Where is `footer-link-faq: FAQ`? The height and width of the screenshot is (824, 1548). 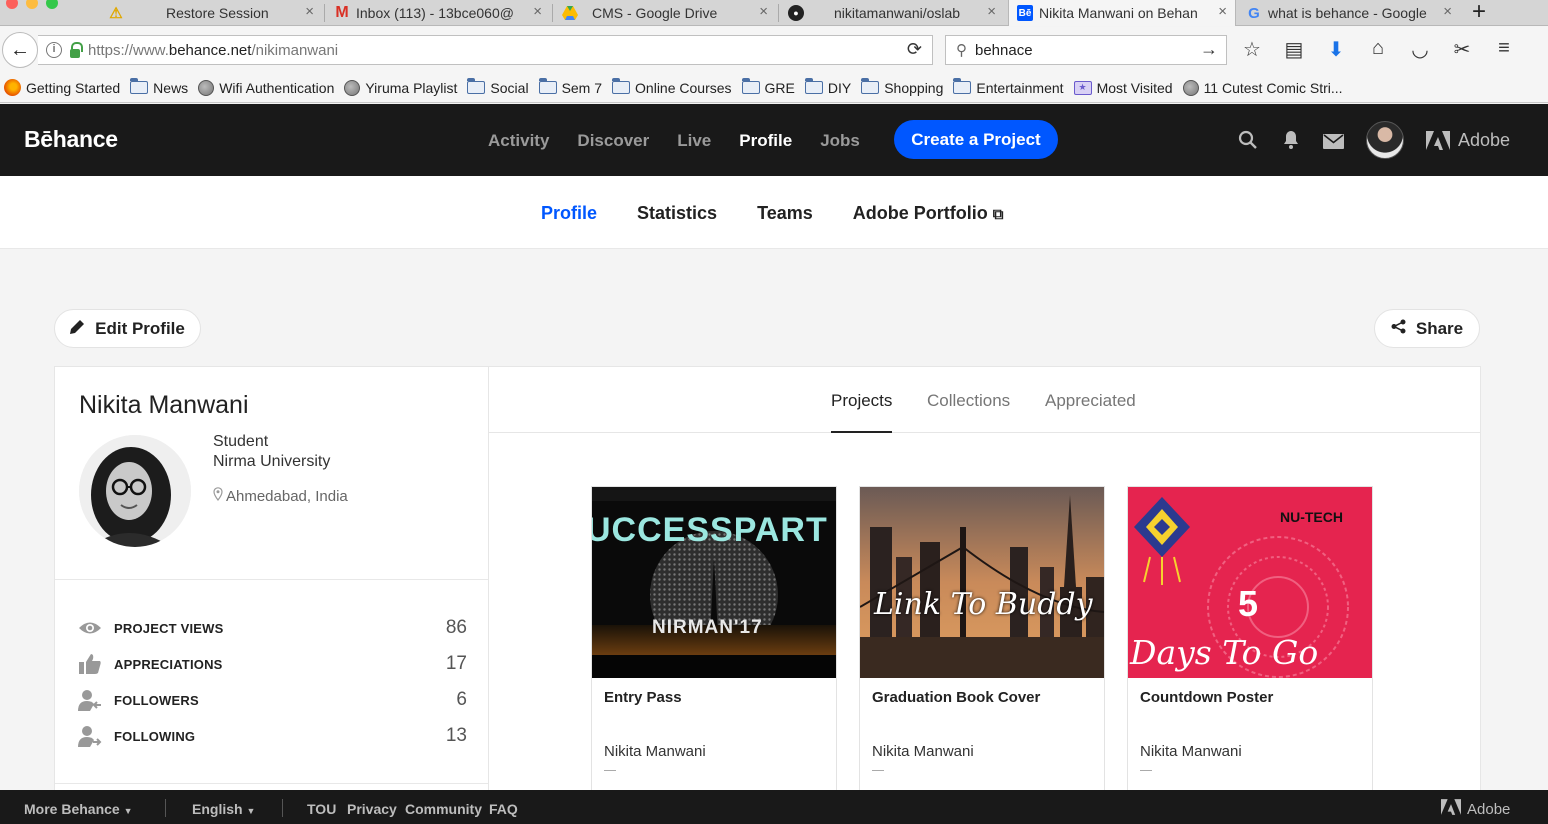
footer-link-faq: FAQ is located at coordinates (503, 809).